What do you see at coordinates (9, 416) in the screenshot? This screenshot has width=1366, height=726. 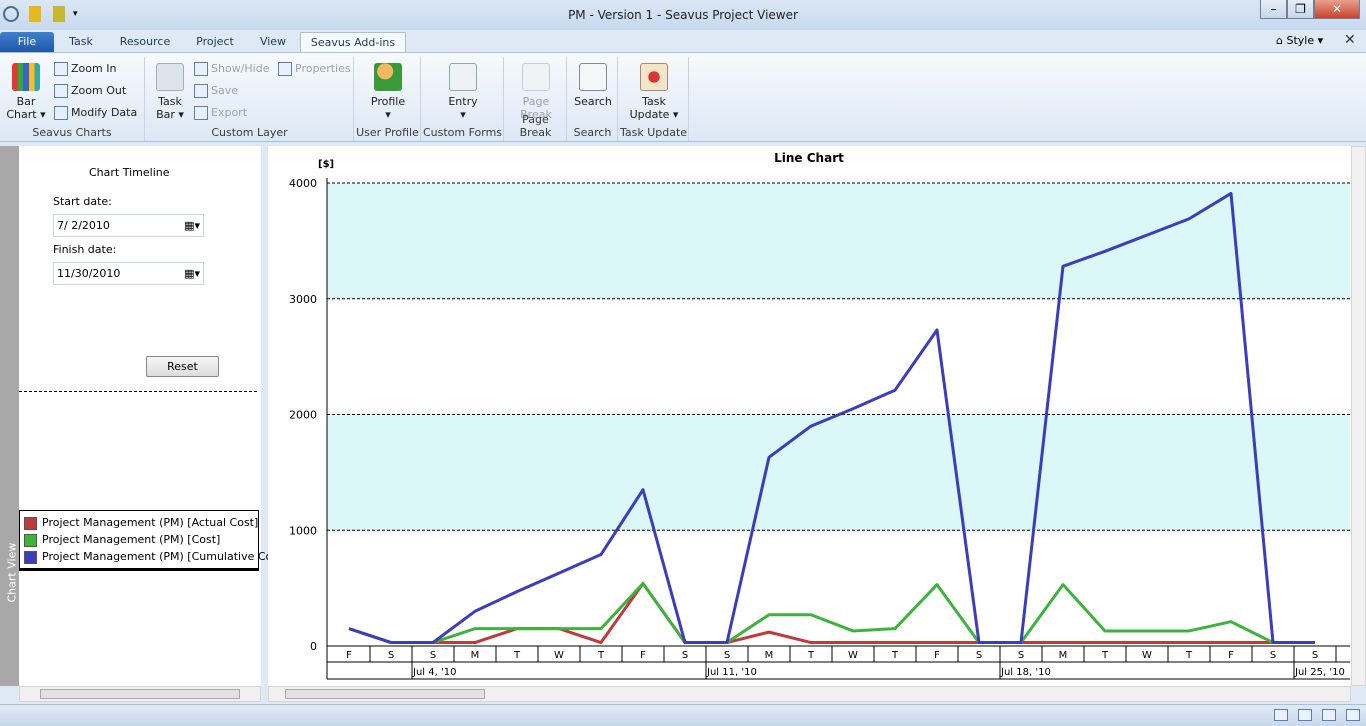 I see `view-bar: Chart View` at bounding box center [9, 416].